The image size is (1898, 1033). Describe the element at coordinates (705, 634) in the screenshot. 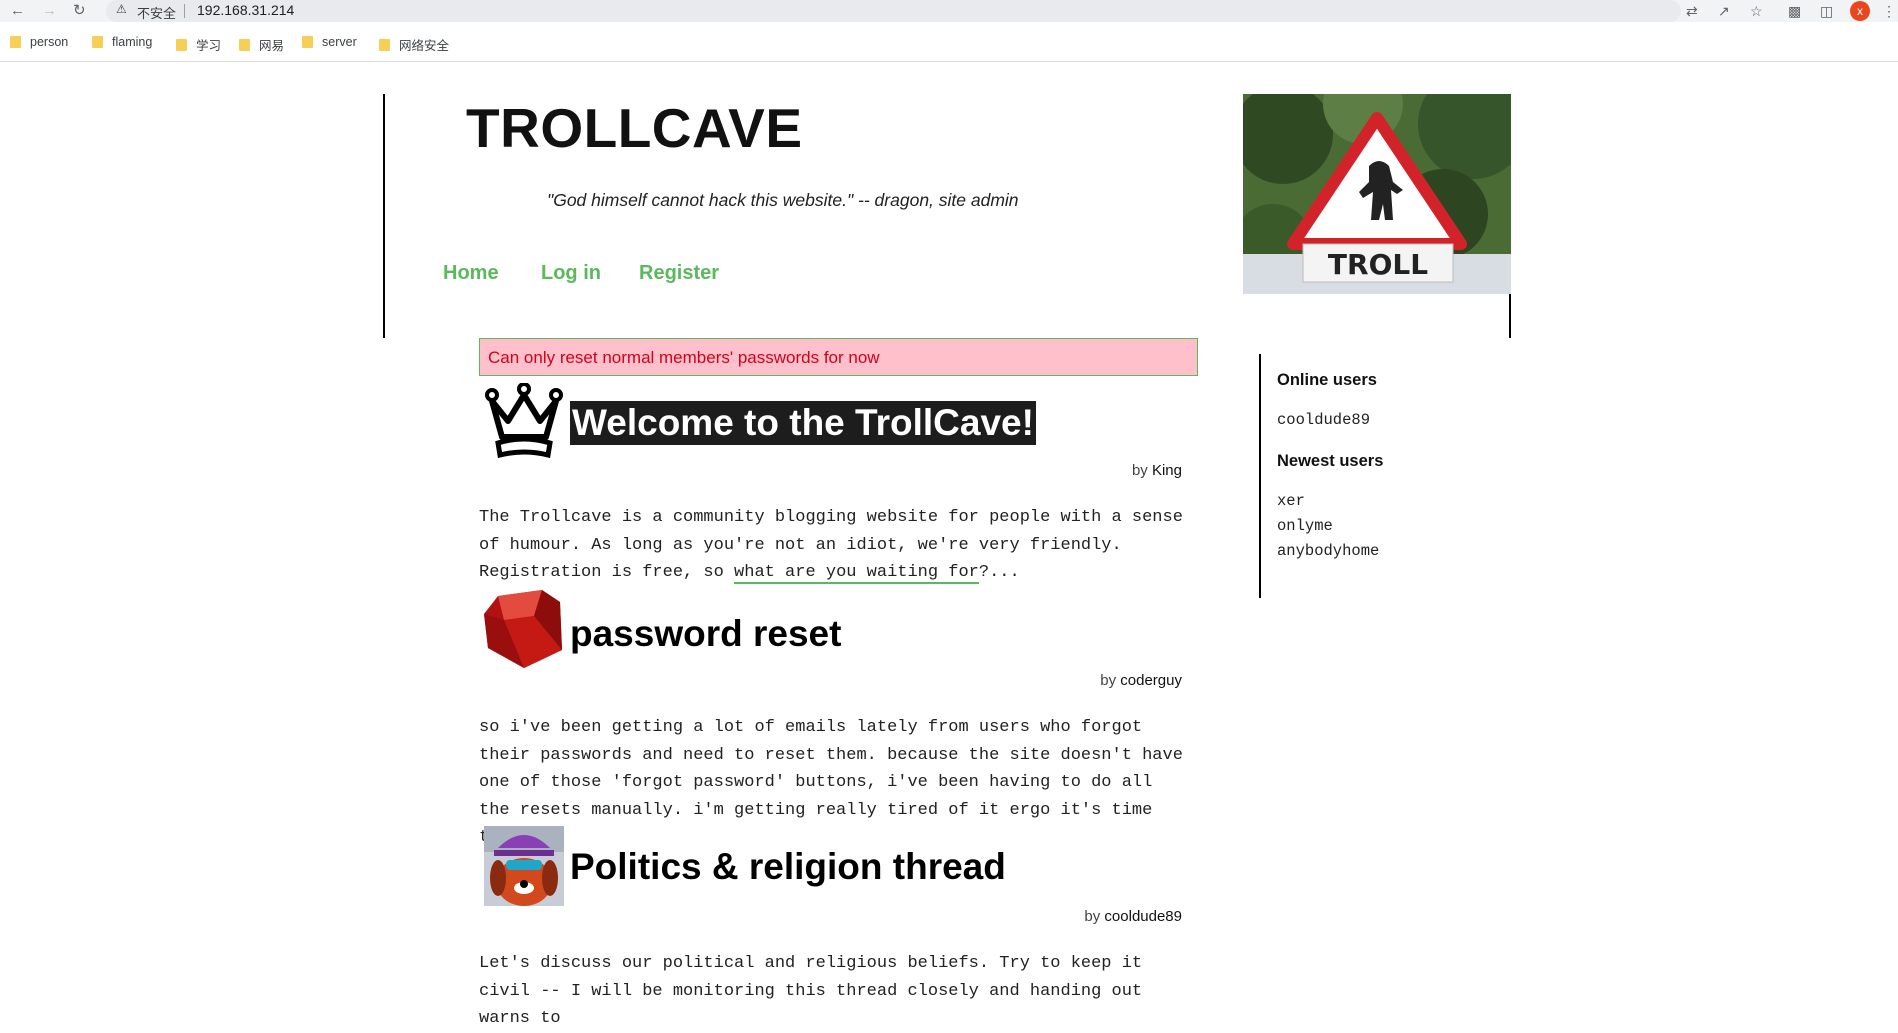

I see `post-title: password reset` at that location.